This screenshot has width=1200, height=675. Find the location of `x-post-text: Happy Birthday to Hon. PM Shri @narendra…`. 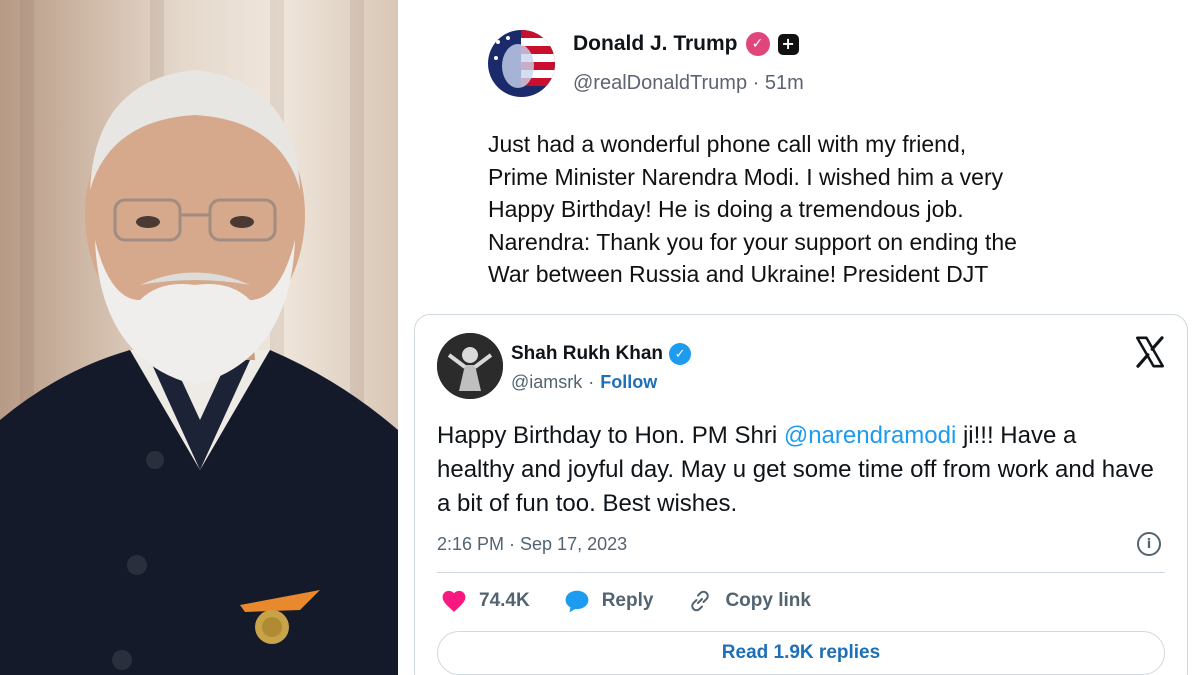

x-post-text: Happy Birthday to Hon. PM Shri @narendra… is located at coordinates (797, 470).